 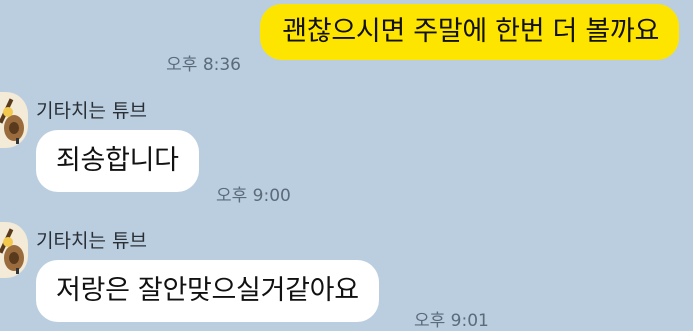 What do you see at coordinates (203, 65) in the screenshot?
I see `message-timestamp: 오후 8:36` at bounding box center [203, 65].